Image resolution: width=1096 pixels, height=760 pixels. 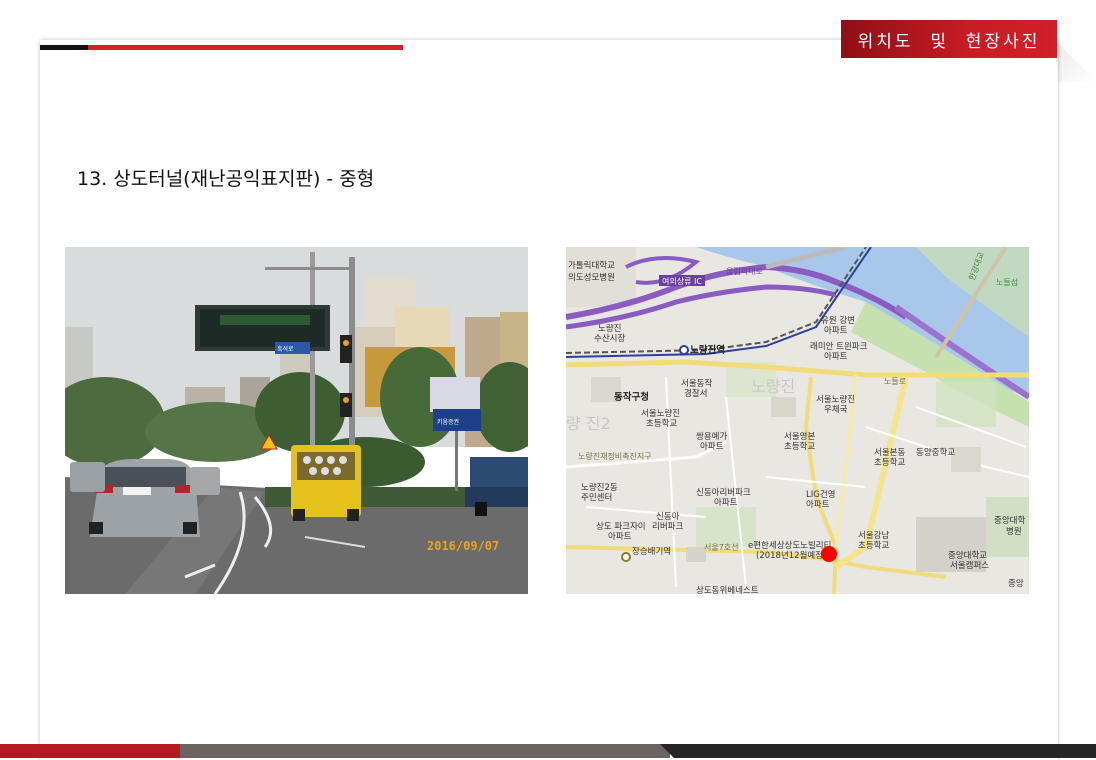 What do you see at coordinates (707, 350) in the screenshot?
I see `map-label-noryangjin-station: 노량진역` at bounding box center [707, 350].